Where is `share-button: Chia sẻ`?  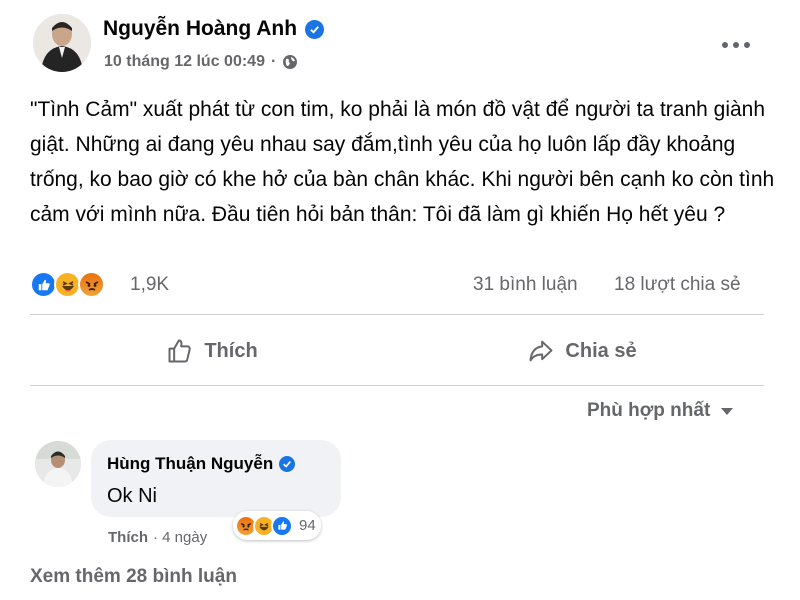
share-button: Chia sẻ is located at coordinates (582, 351).